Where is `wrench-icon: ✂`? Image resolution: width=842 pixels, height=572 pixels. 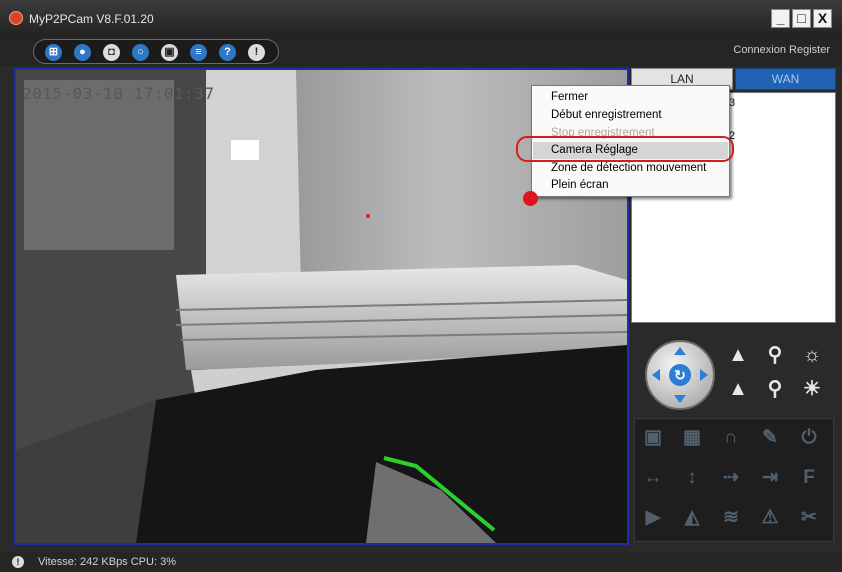 wrench-icon: ✂ is located at coordinates (809, 518).